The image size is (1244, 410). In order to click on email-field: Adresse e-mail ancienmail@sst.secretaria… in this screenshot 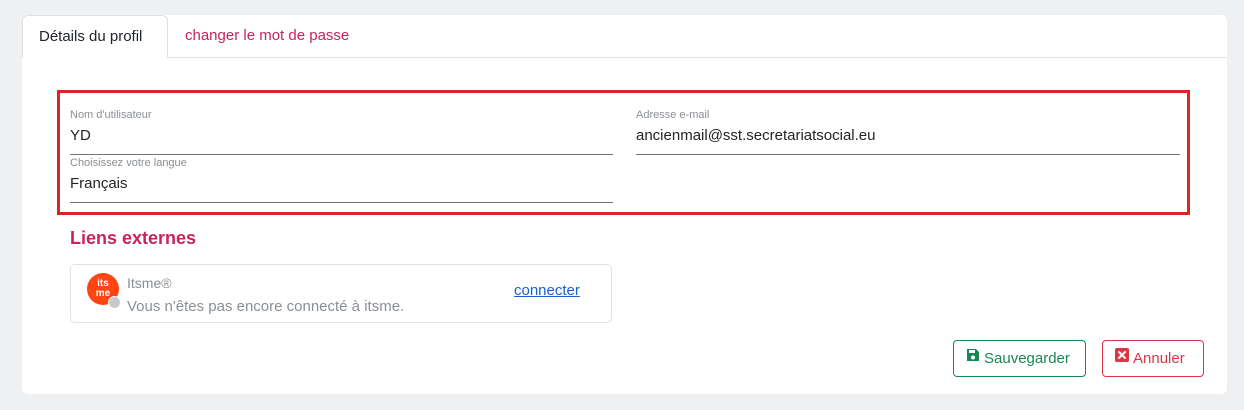, I will do `click(908, 132)`.